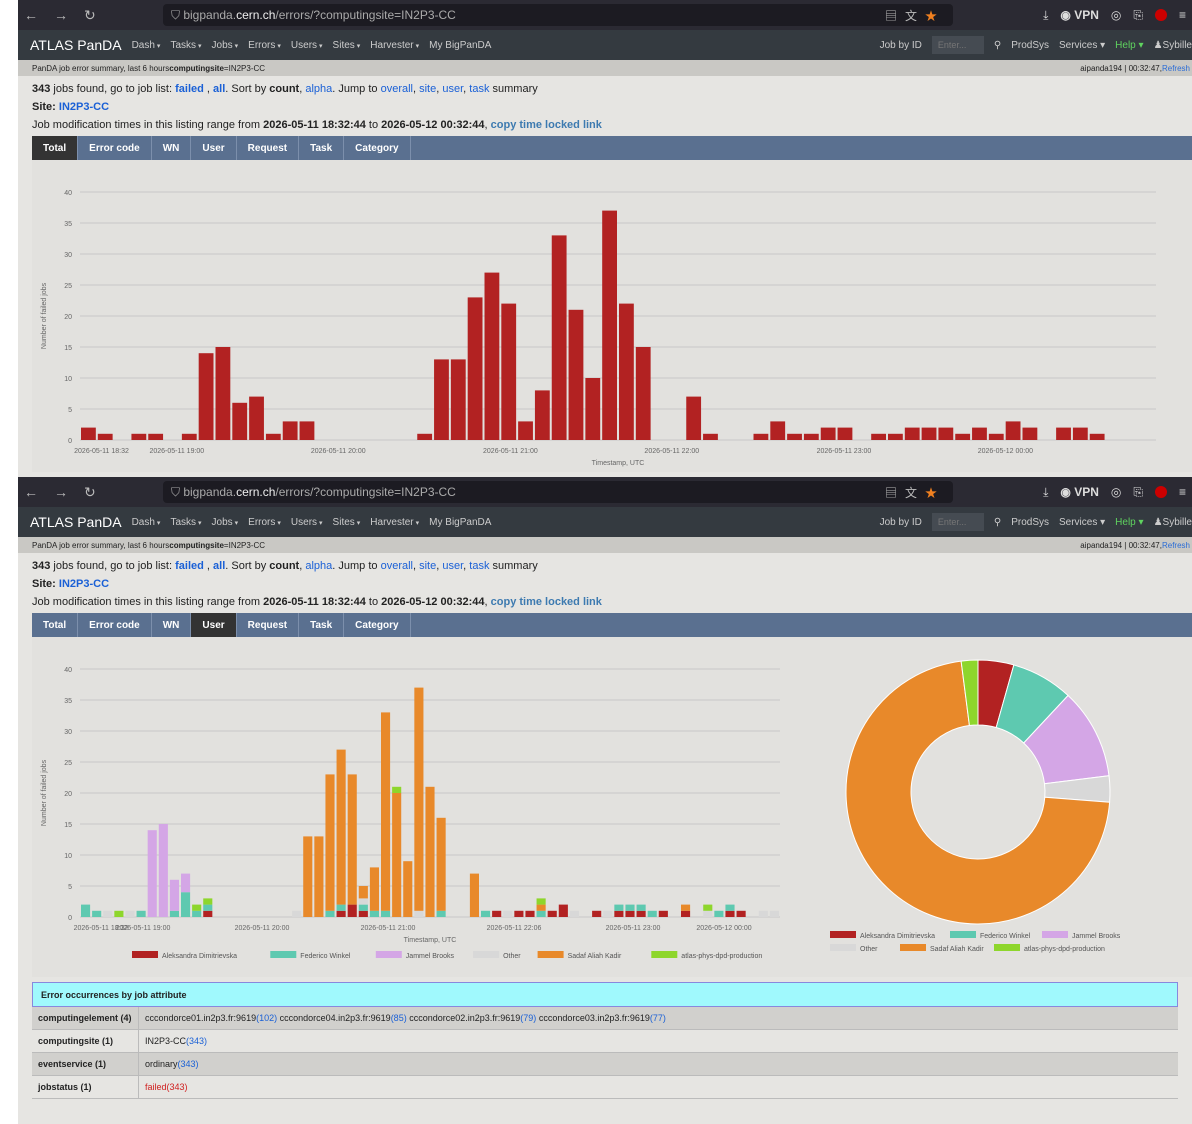 This screenshot has height=1124, width=1192. I want to click on attribute-count-link: (77), so click(658, 1018).